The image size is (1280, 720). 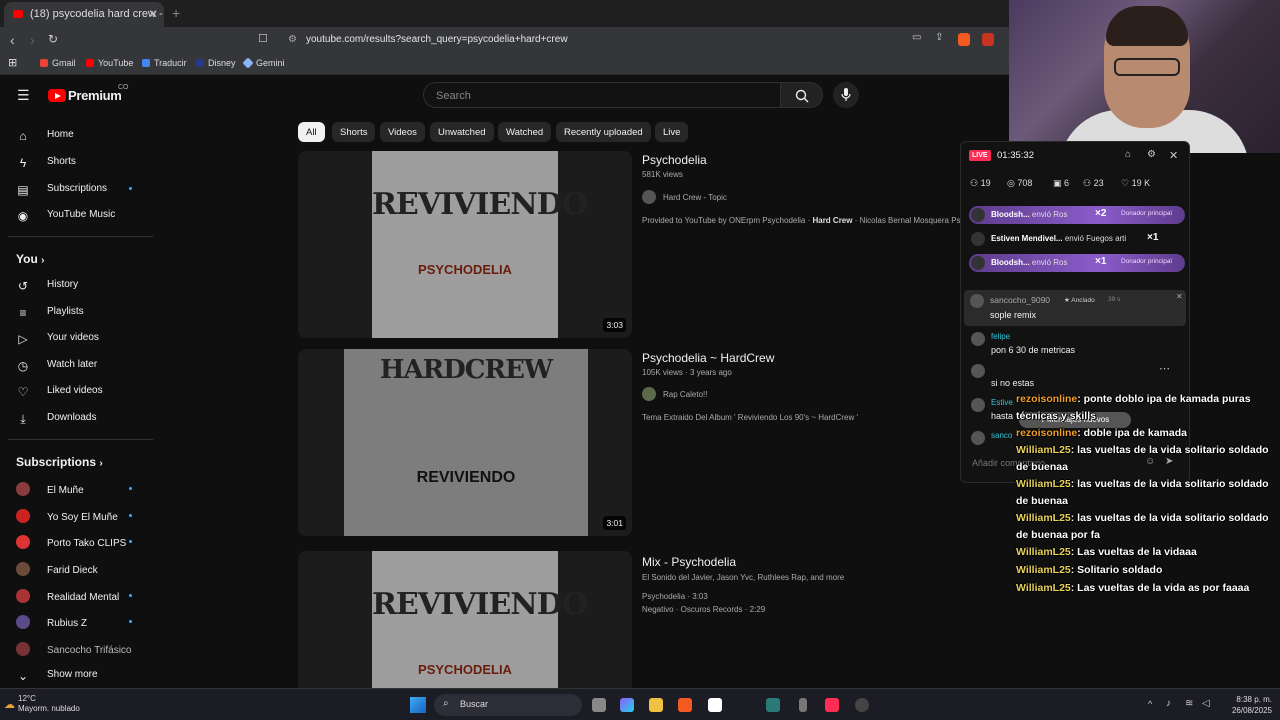 I want to click on bookmark-icon: ☐, so click(x=263, y=38).